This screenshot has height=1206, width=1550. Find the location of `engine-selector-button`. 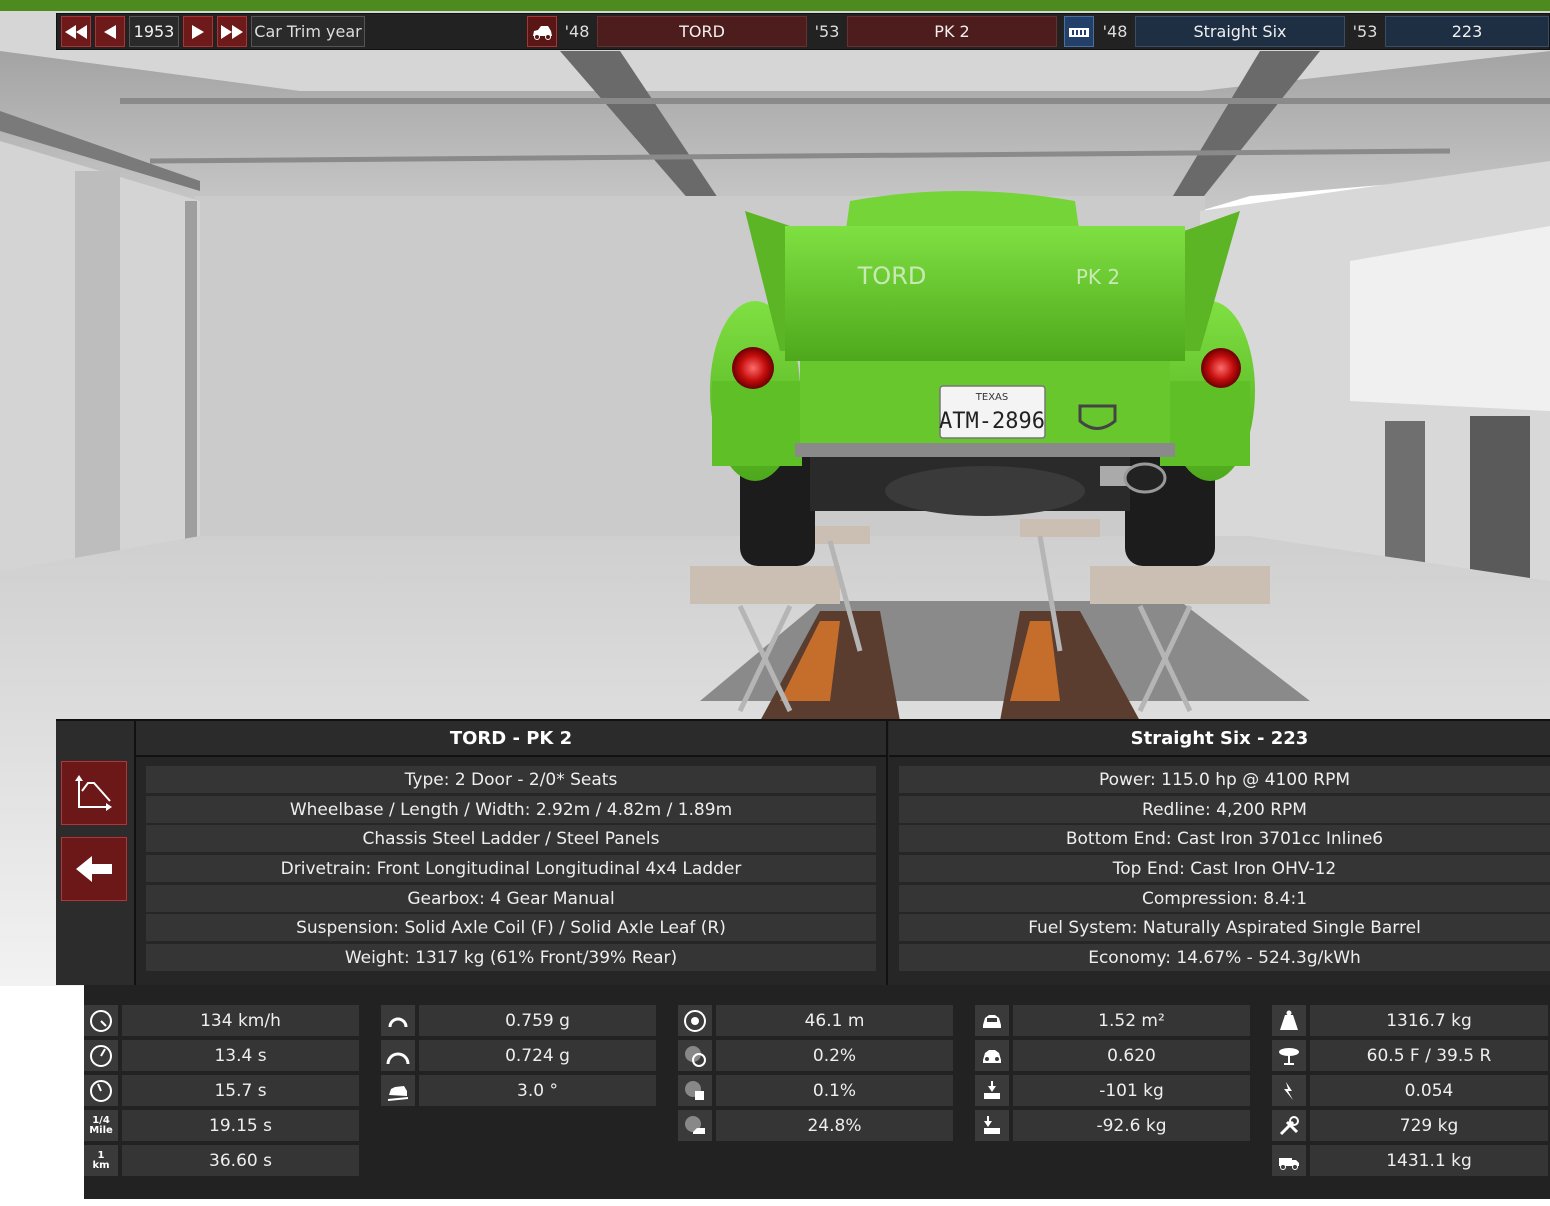

engine-selector-button is located at coordinates (1079, 31).